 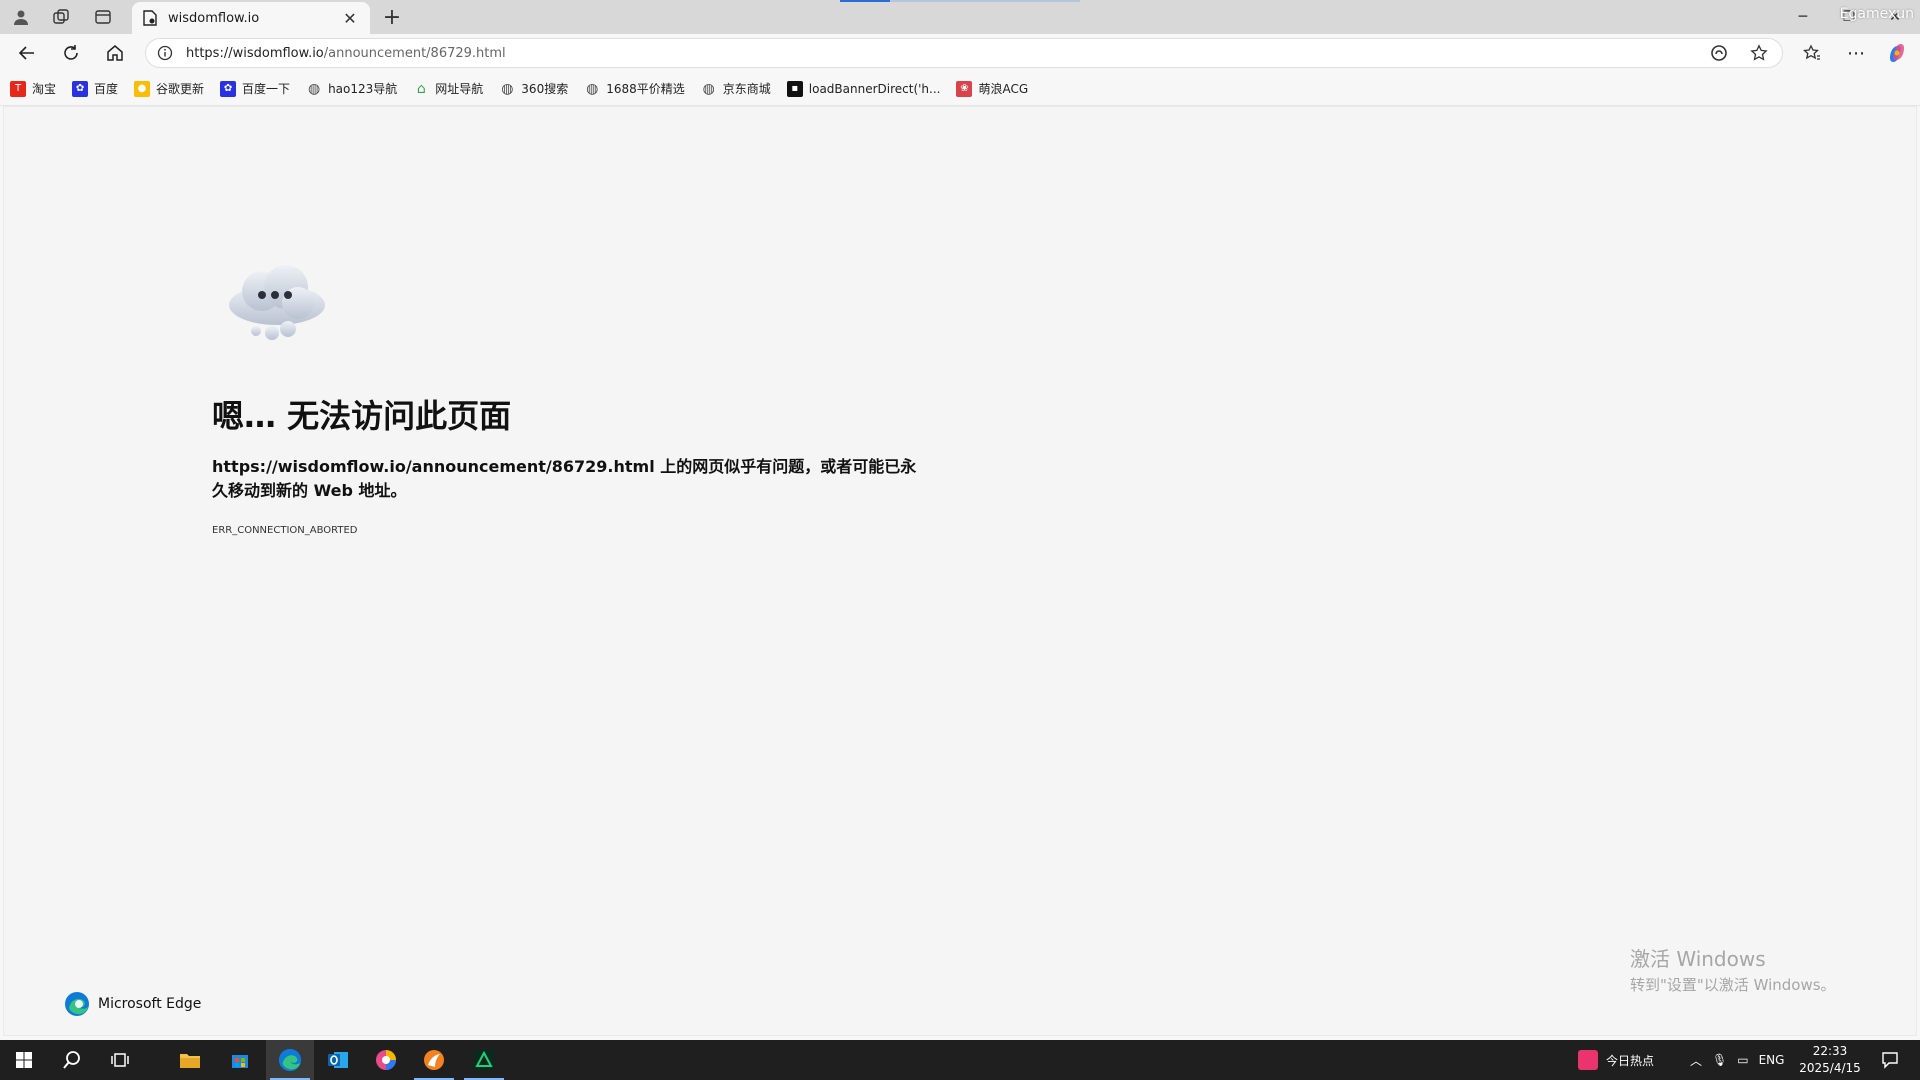 I want to click on notifications-button, so click(x=1890, y=1060).